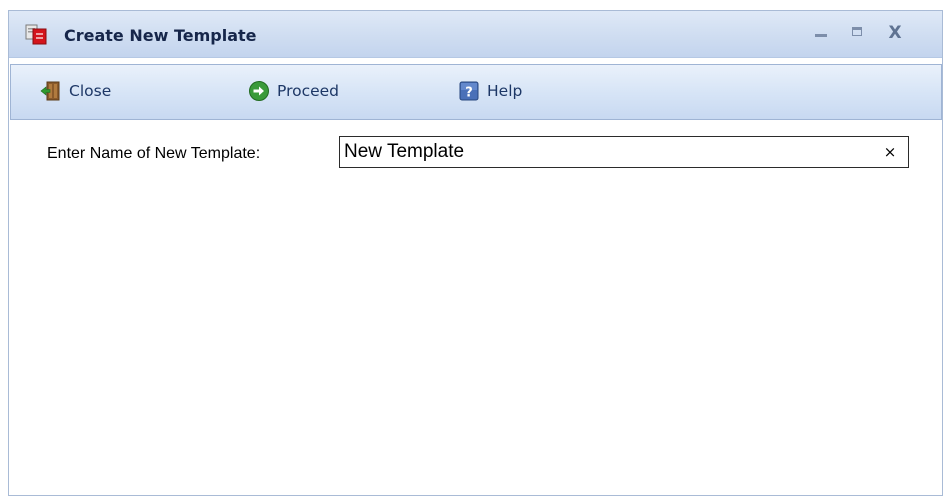 This screenshot has width=946, height=498. I want to click on maximize-button, so click(857, 33).